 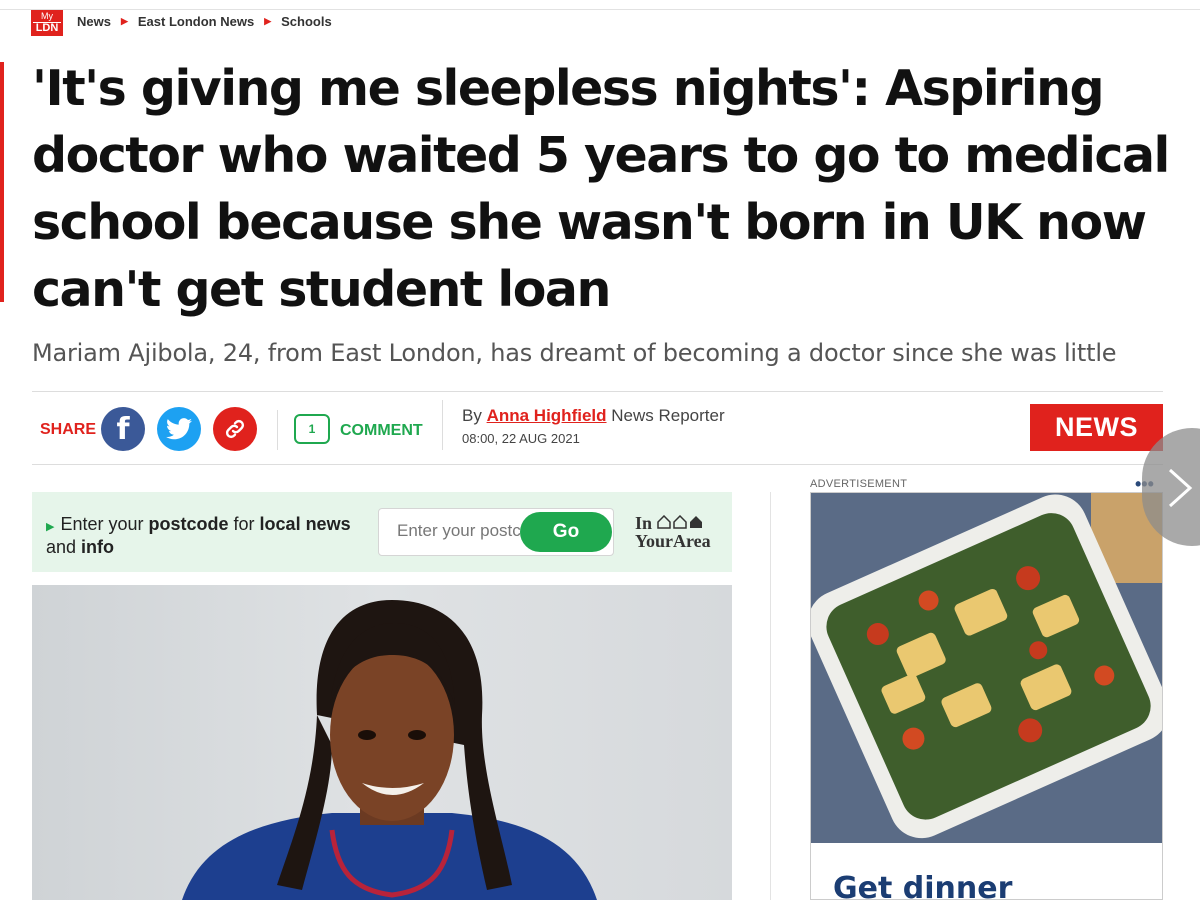 I want to click on prompt-bold: info, so click(x=98, y=547).